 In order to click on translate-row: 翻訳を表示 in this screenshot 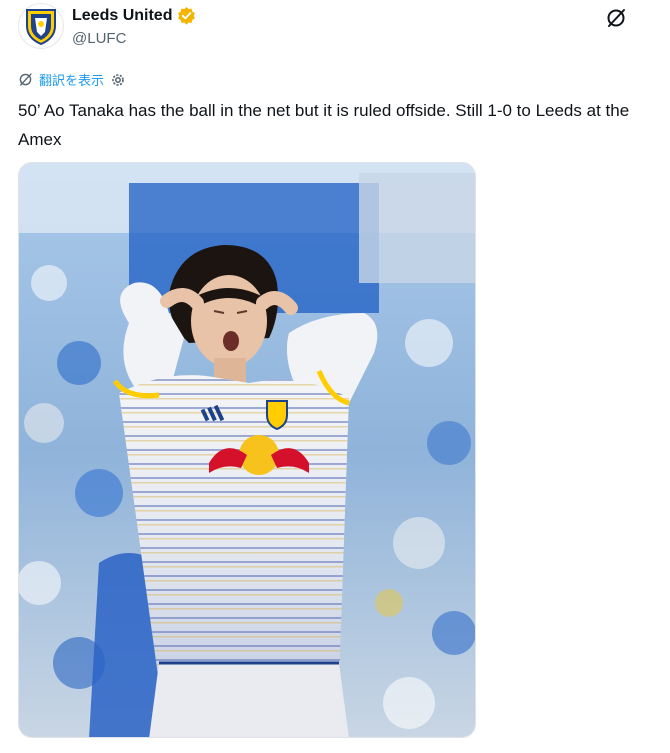, I will do `click(72, 79)`.